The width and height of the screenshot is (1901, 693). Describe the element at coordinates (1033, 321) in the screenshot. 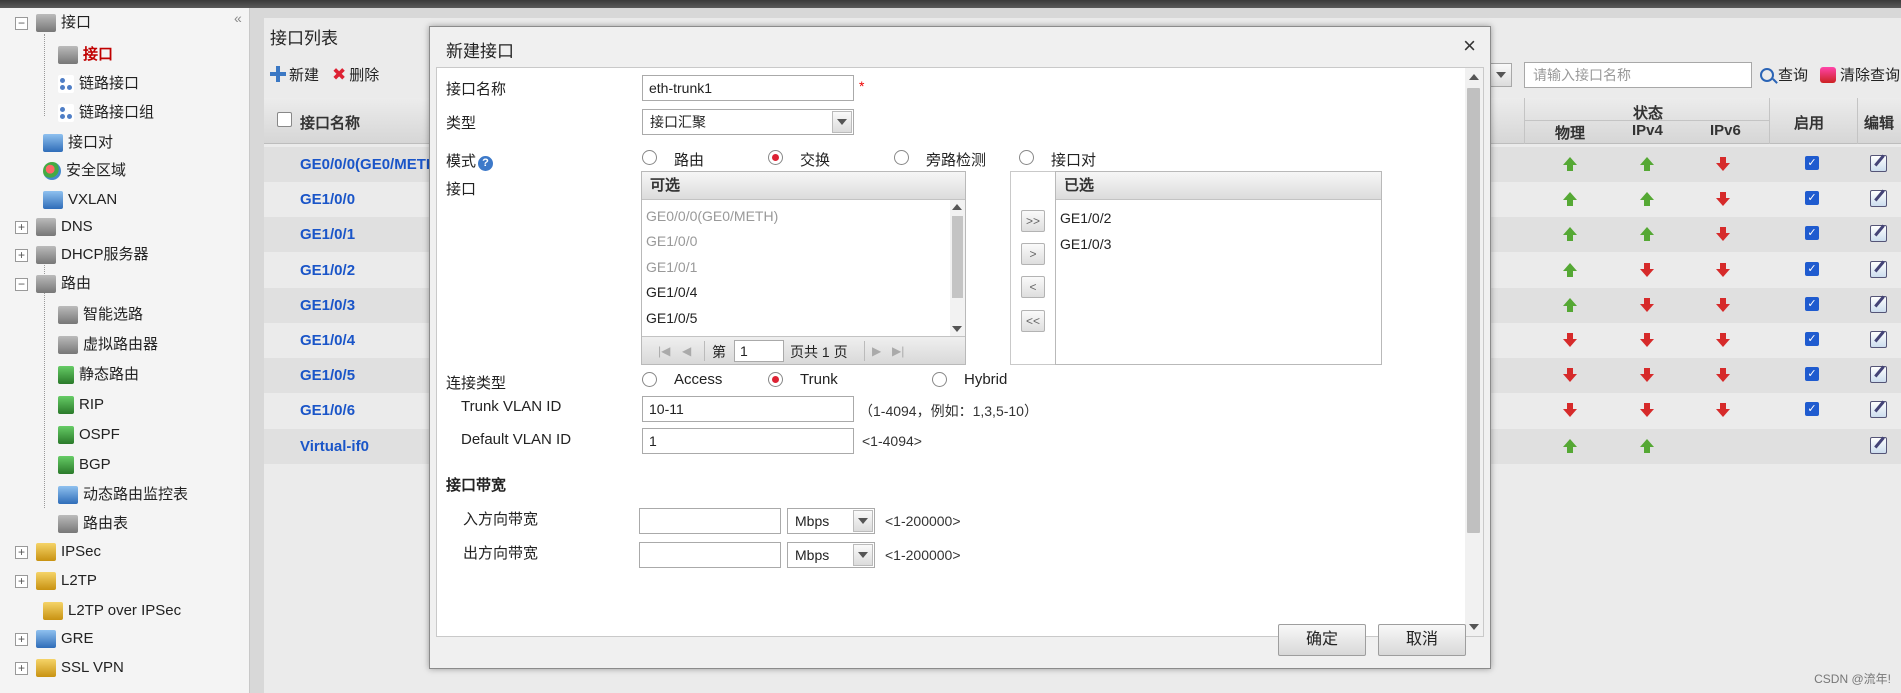

I see `move-all-left-button: <<` at that location.